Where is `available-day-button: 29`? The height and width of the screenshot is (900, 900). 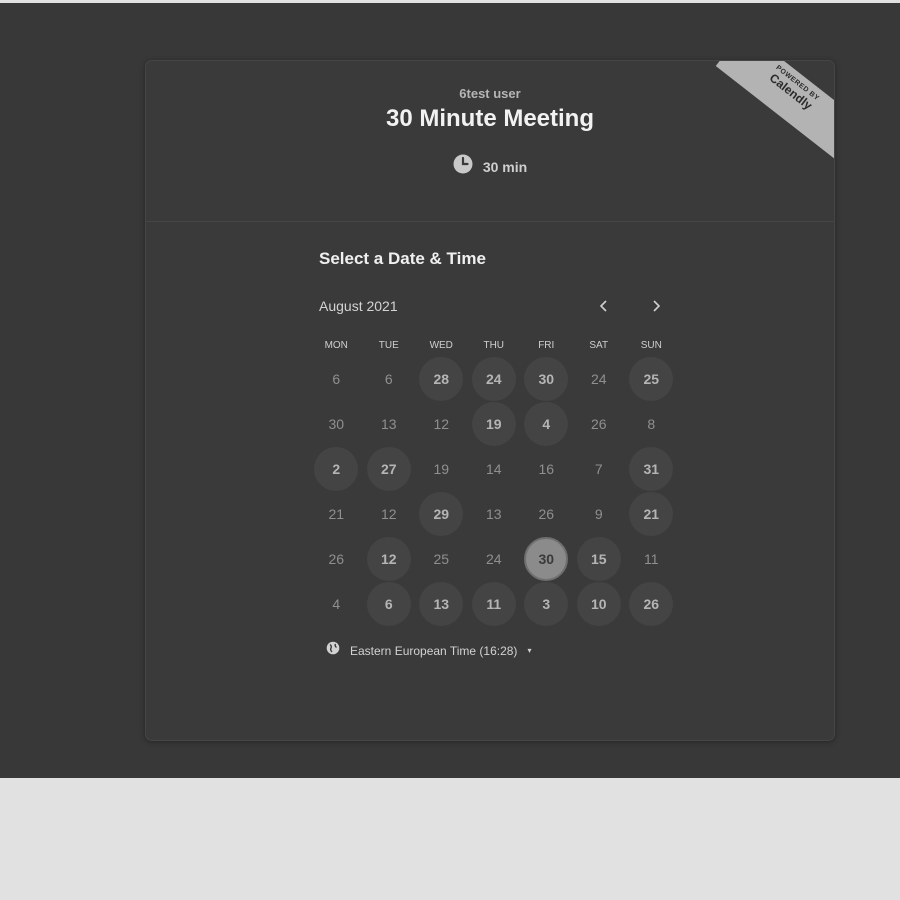 available-day-button: 29 is located at coordinates (441, 513).